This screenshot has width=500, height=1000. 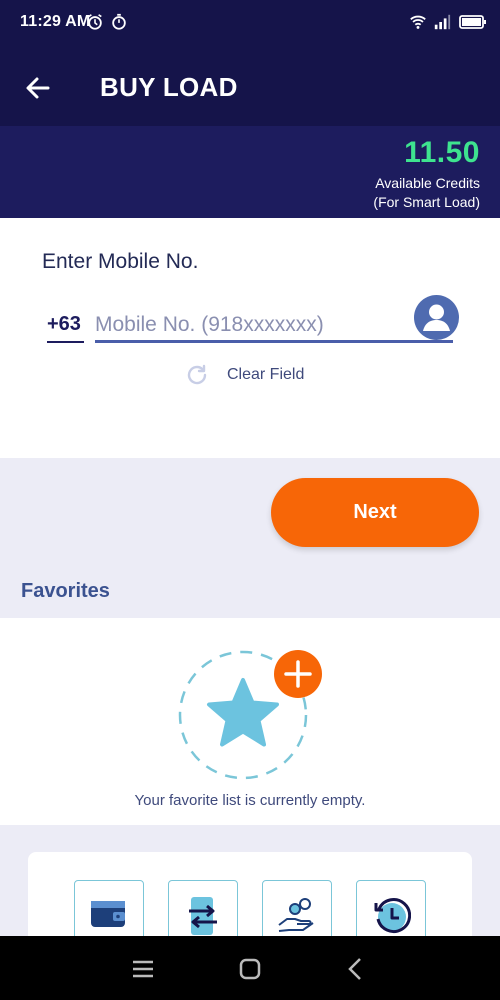 I want to click on country-code-underline, so click(x=65, y=342).